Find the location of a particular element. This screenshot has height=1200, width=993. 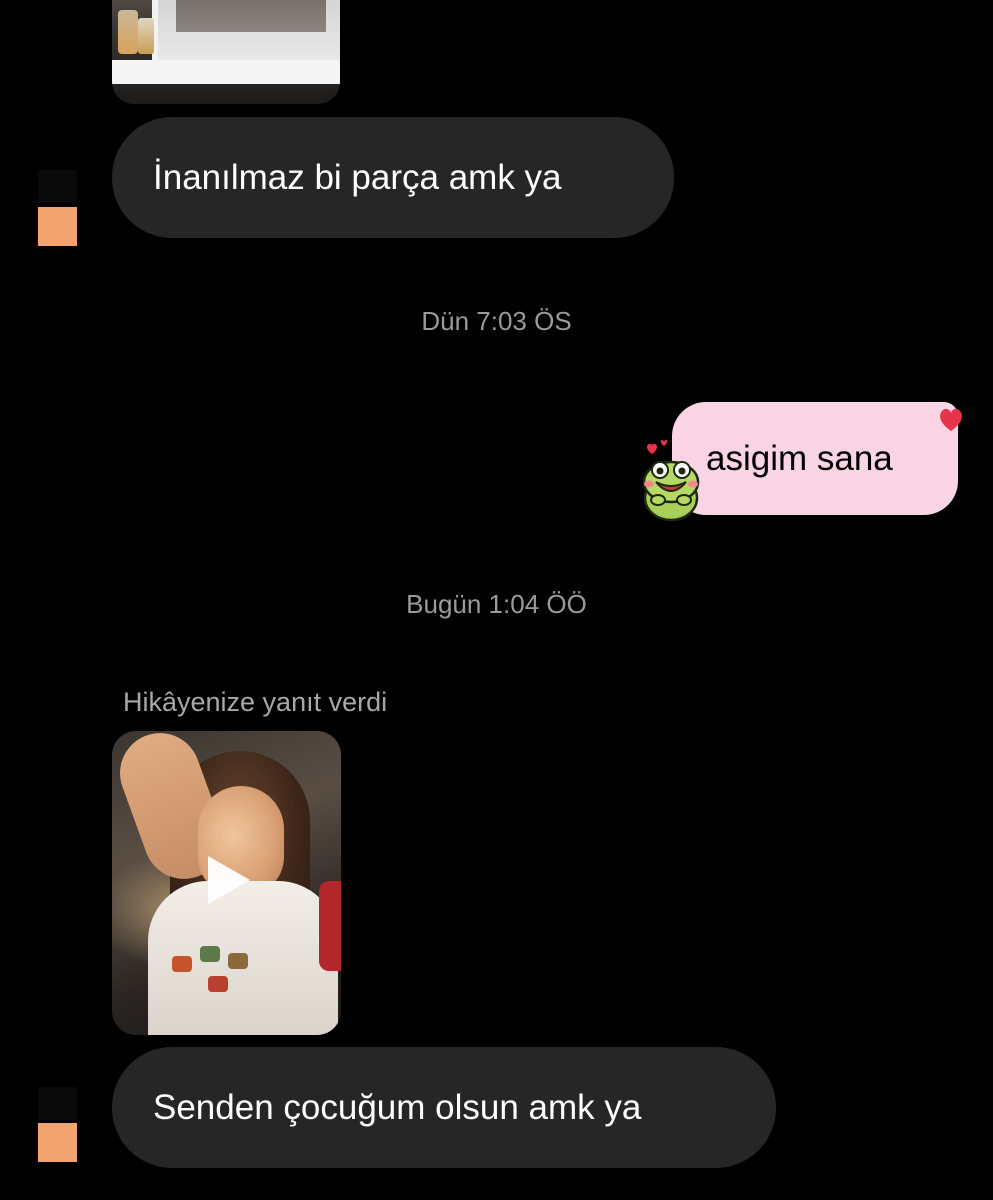

frog-sticker-icon is located at coordinates (671, 481).